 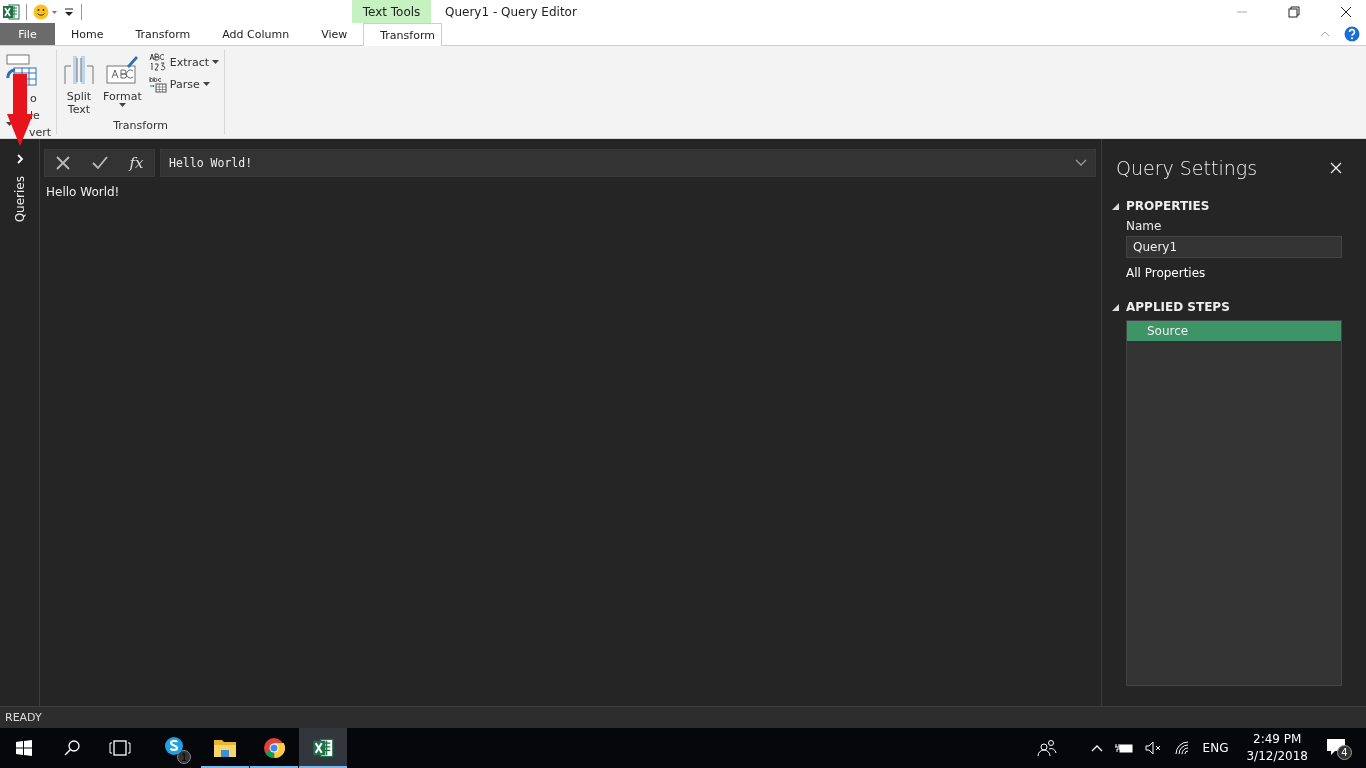 What do you see at coordinates (256, 34) in the screenshot?
I see `ribbon-tab: Add Column` at bounding box center [256, 34].